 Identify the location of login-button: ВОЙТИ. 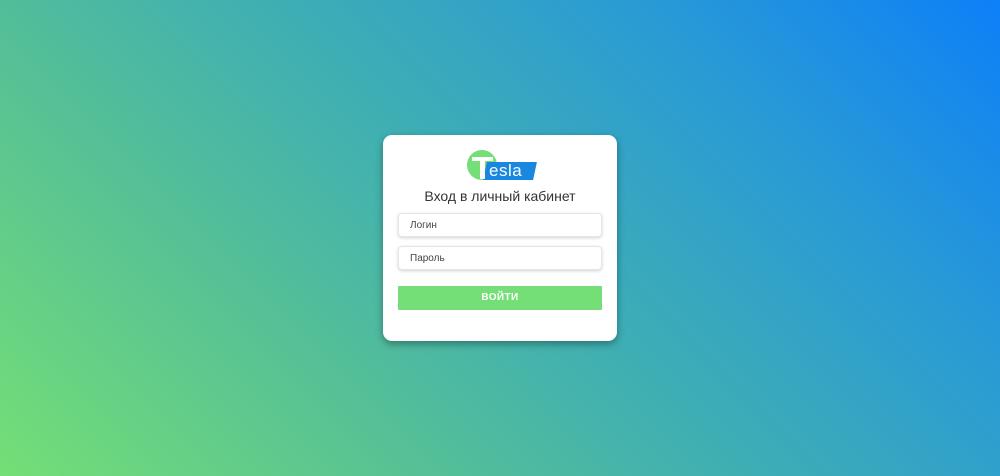
(500, 298).